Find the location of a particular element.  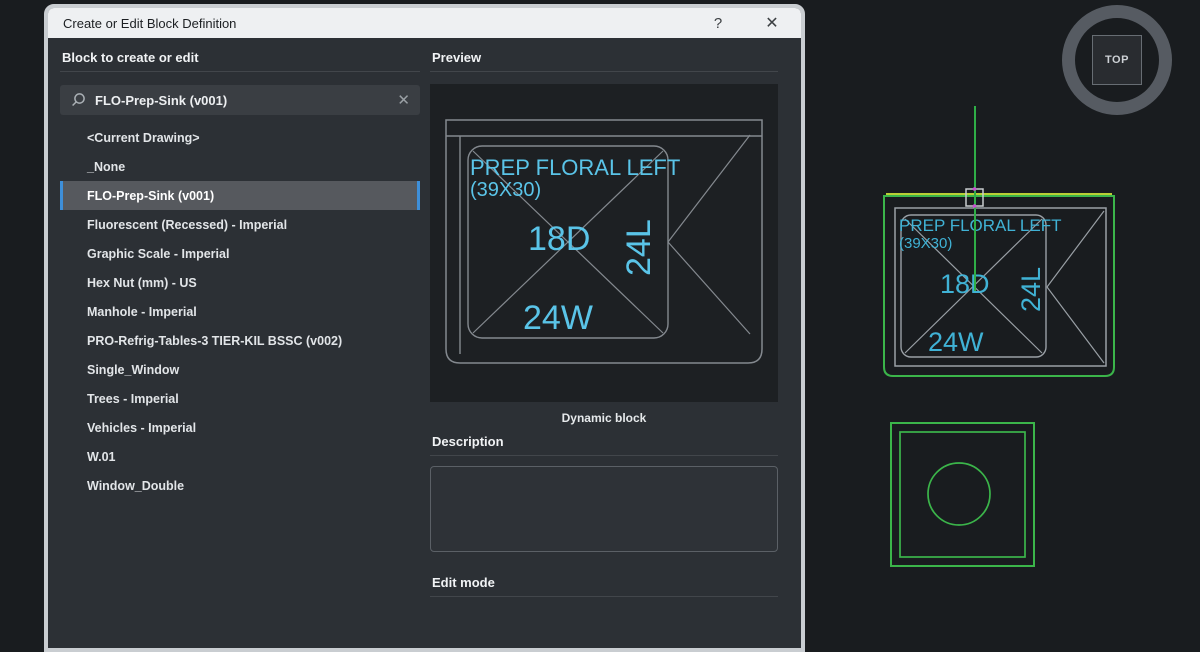

outer-square is located at coordinates (962, 494).